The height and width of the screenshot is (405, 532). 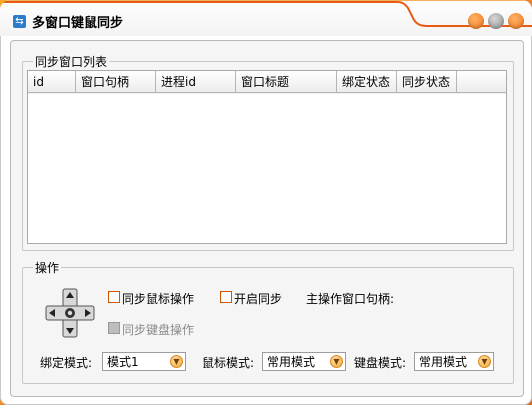 What do you see at coordinates (123, 362) in the screenshot?
I see `bind-mode-value: 模式1` at bounding box center [123, 362].